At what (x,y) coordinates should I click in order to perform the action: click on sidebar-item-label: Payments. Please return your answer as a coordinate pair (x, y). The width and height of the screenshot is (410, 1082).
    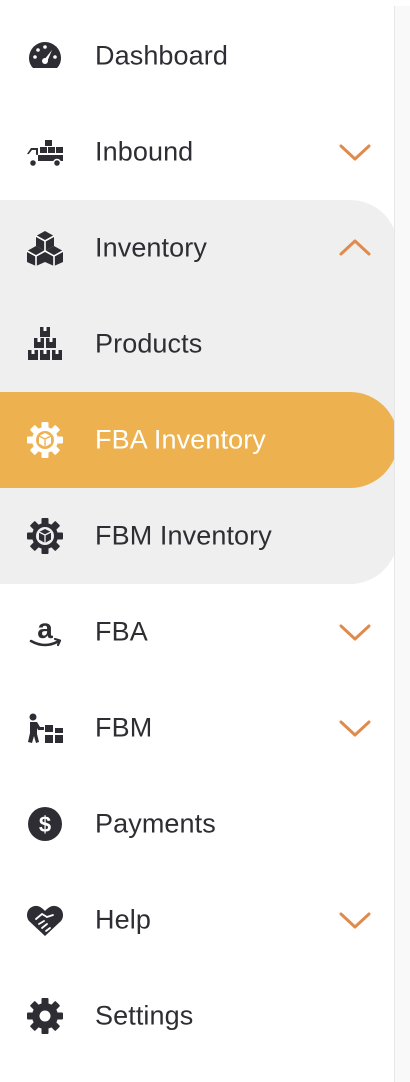
    Looking at the image, I should click on (155, 823).